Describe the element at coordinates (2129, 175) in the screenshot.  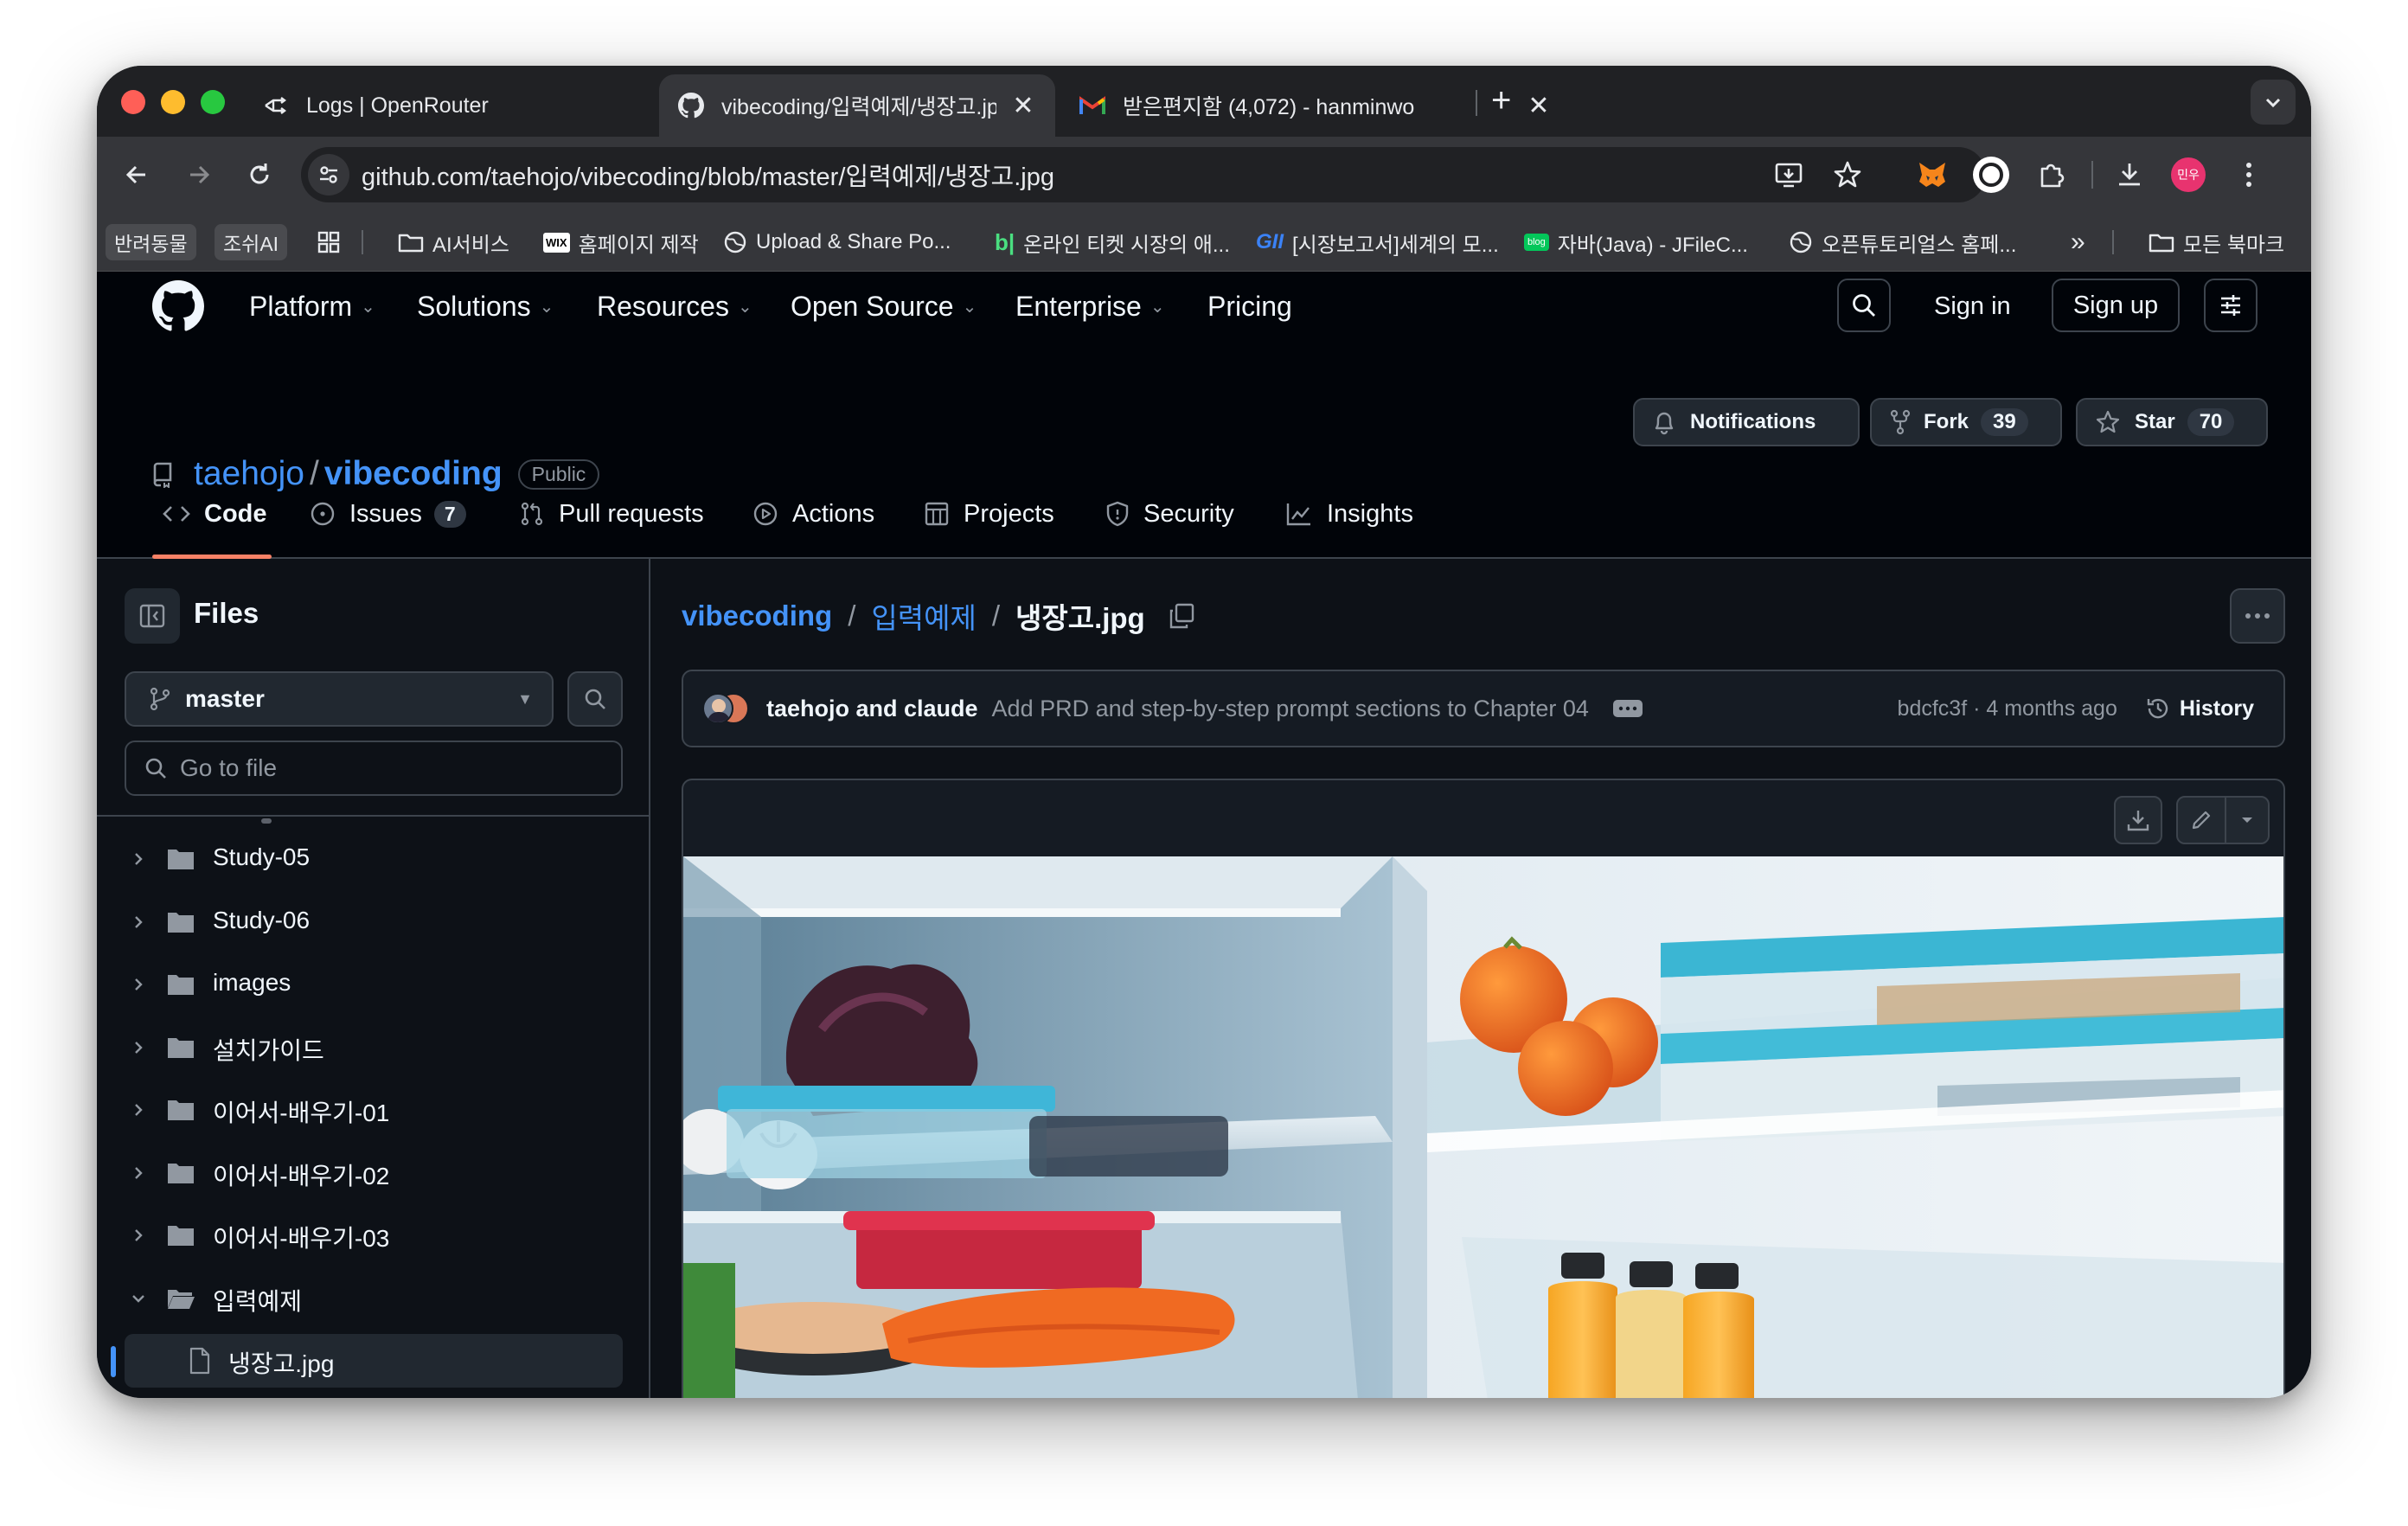
I see `downloads-icon` at that location.